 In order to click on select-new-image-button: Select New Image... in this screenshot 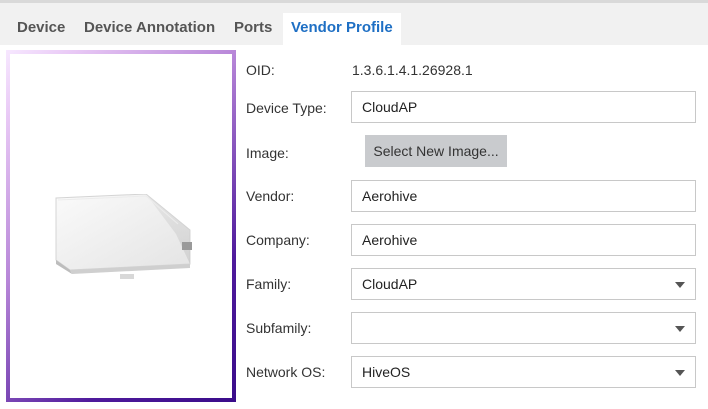, I will do `click(436, 151)`.